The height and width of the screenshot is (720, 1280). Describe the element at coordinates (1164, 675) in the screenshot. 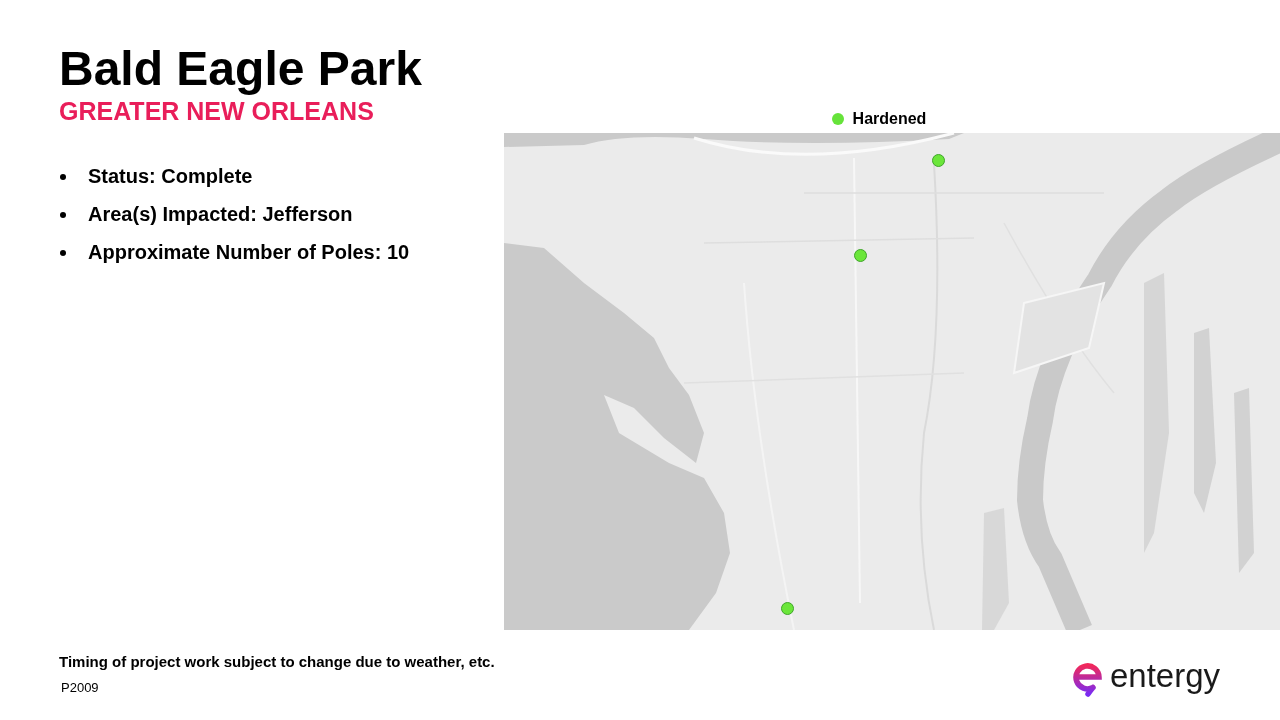

I see `logo-wordmark: entergy` at that location.